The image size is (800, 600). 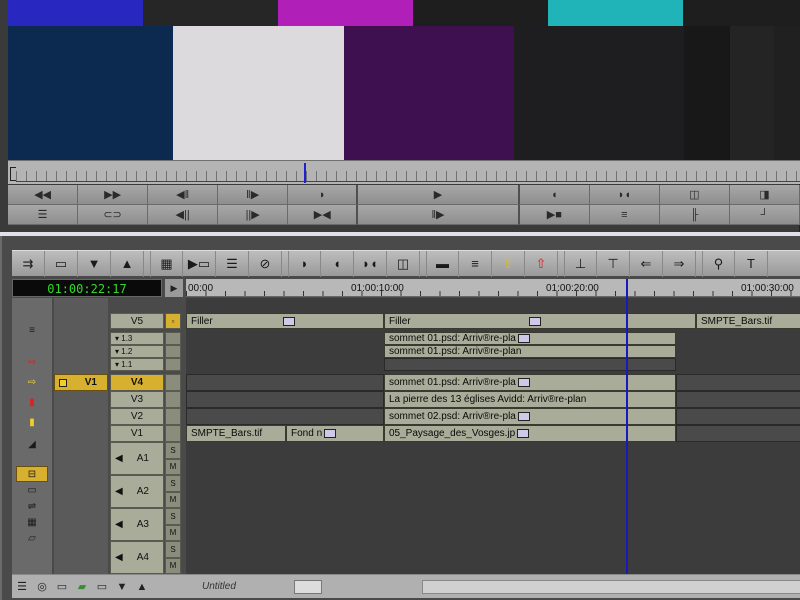 I want to click on track-lock-v2, so click(x=173, y=416).